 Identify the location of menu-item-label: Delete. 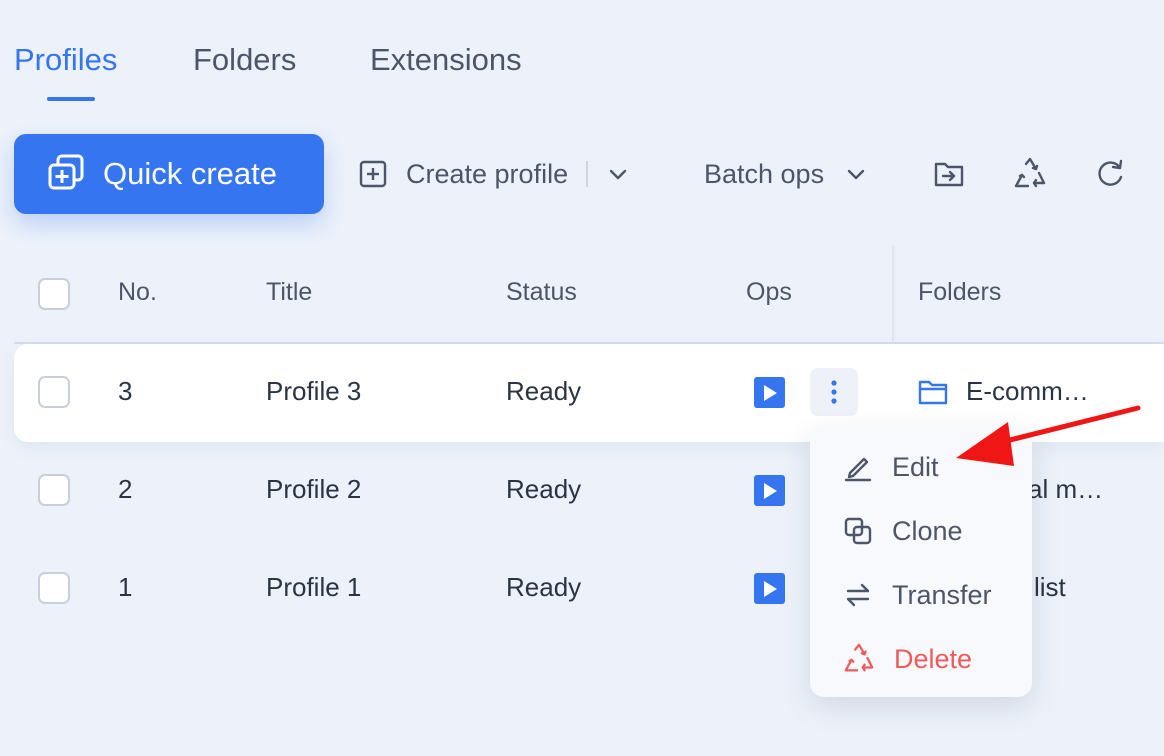
(933, 658).